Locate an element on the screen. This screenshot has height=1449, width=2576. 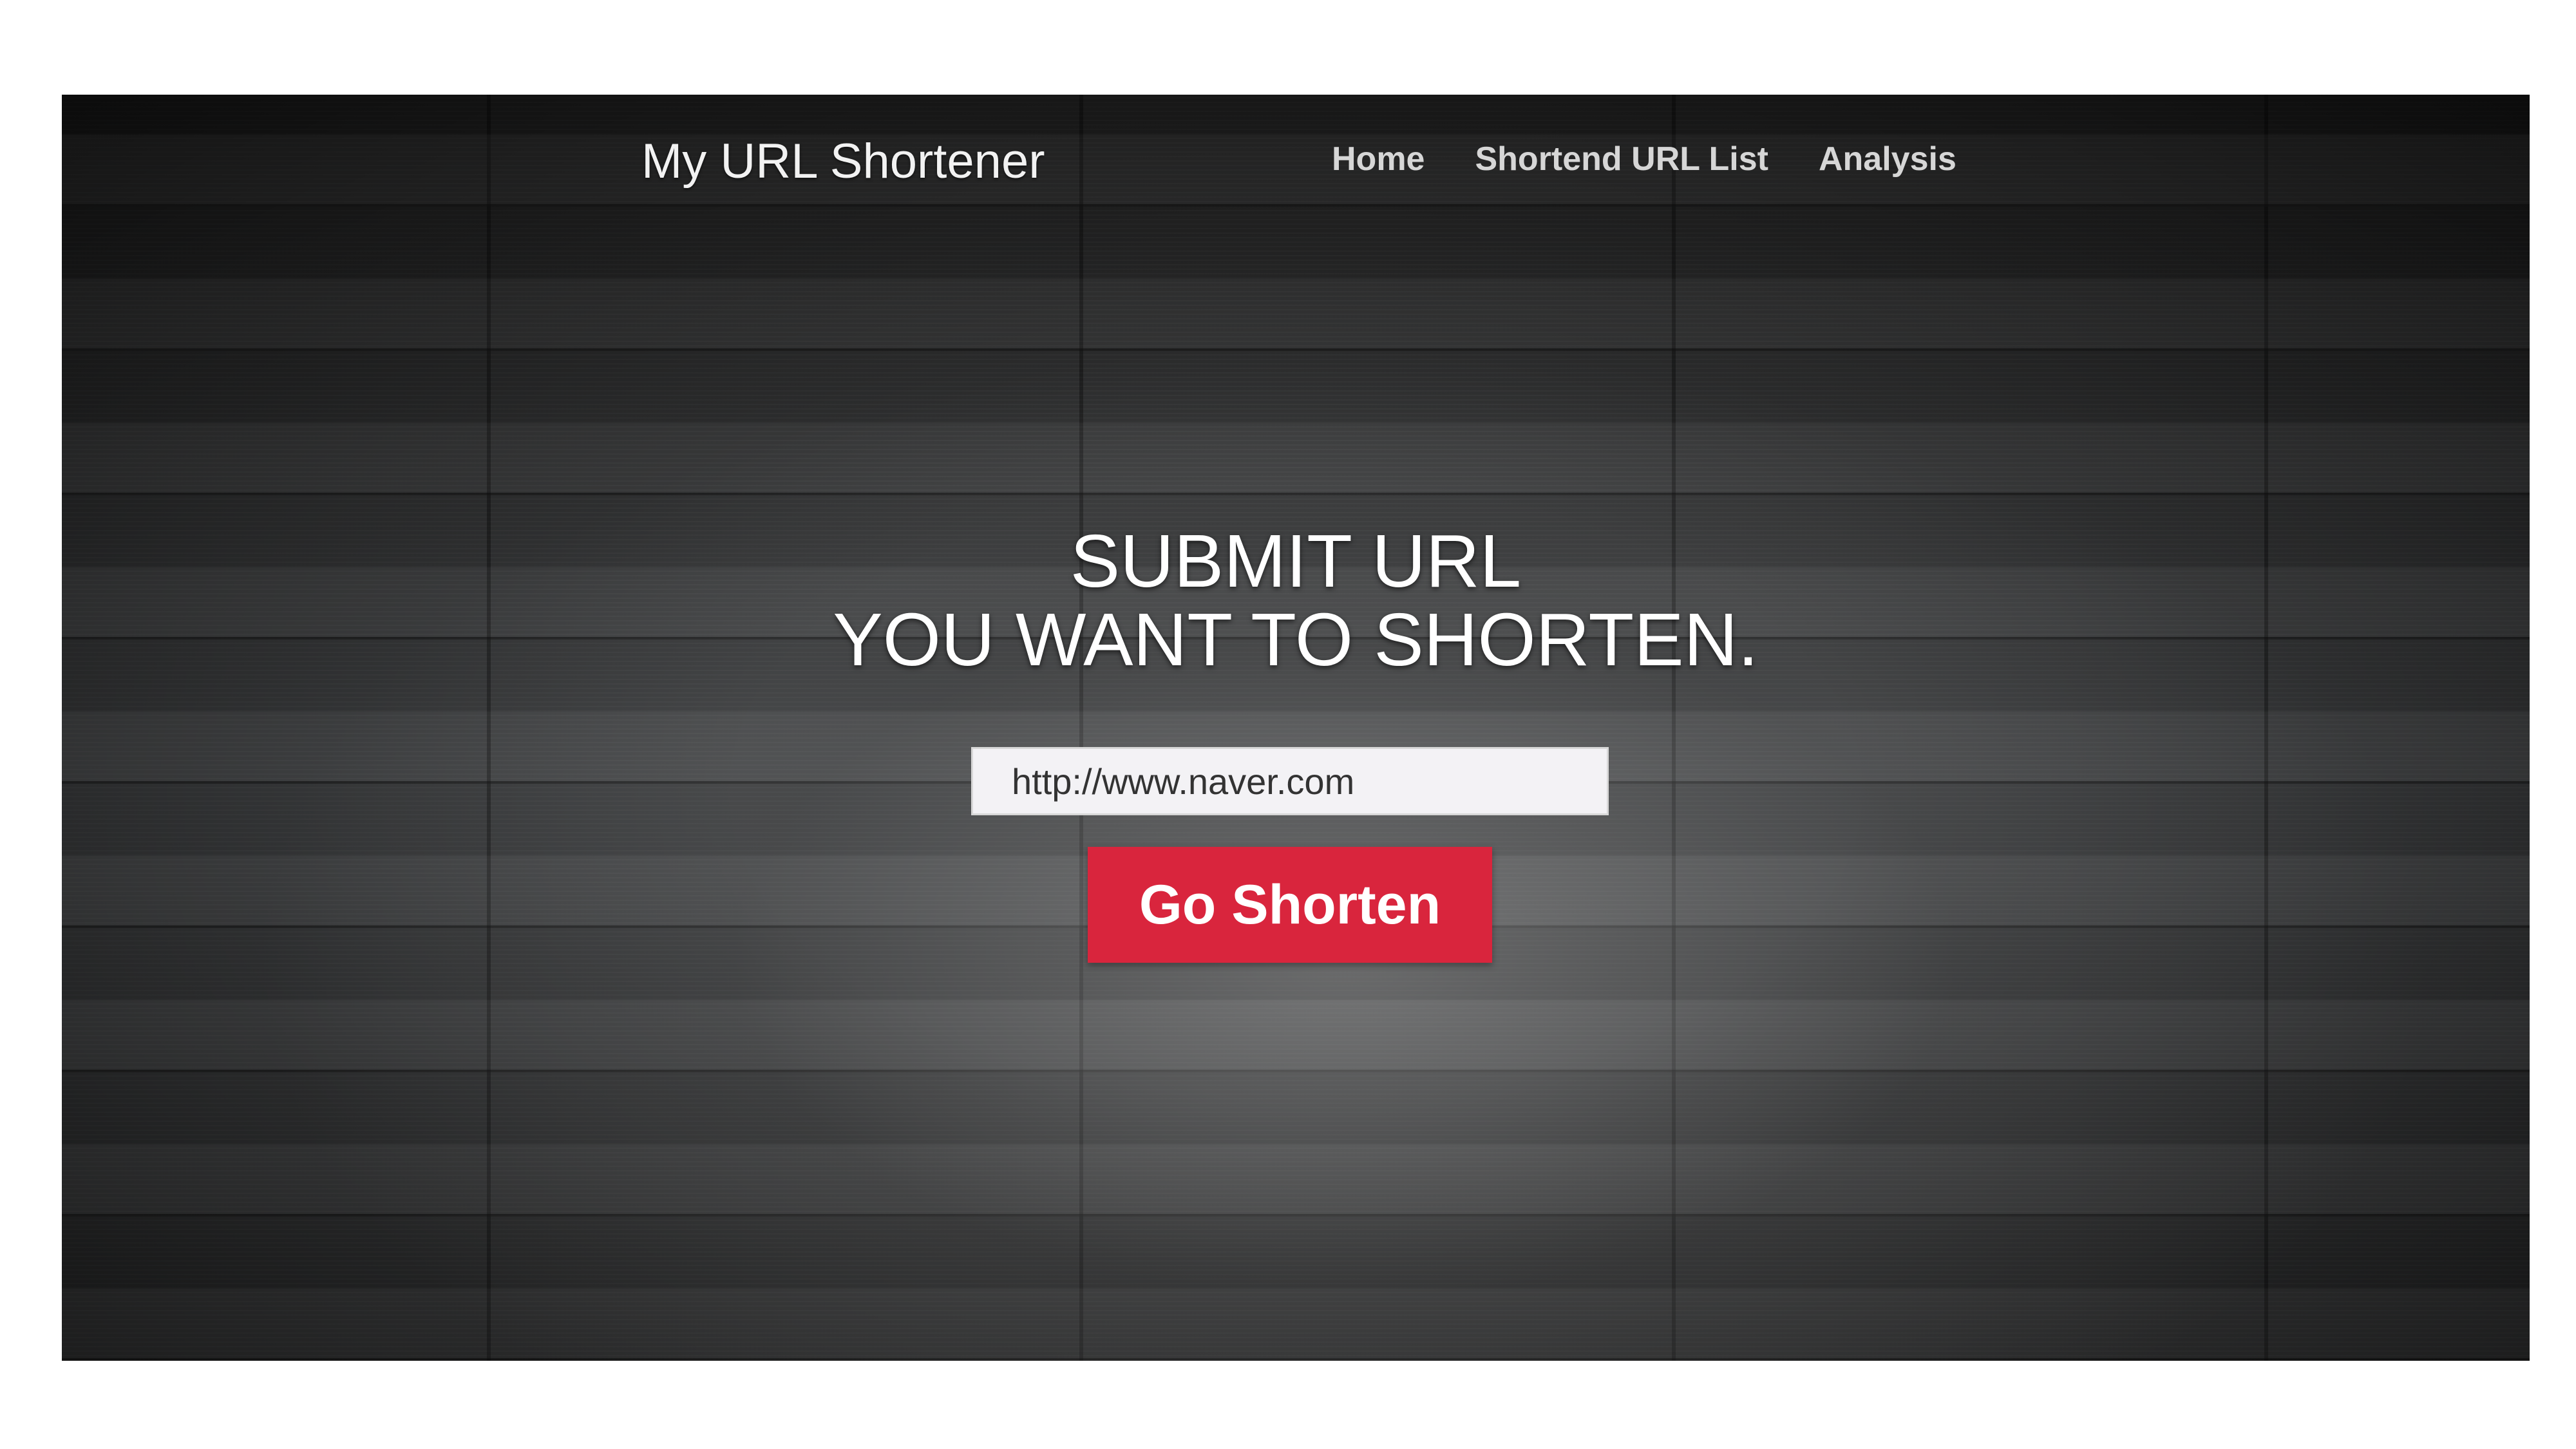
brand-title: My URL Shortener is located at coordinates (843, 161).